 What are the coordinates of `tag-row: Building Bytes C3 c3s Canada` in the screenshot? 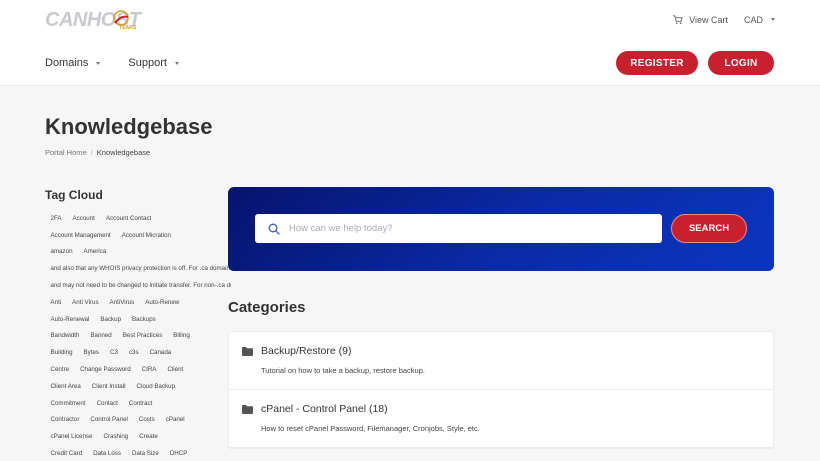 It's located at (138, 352).